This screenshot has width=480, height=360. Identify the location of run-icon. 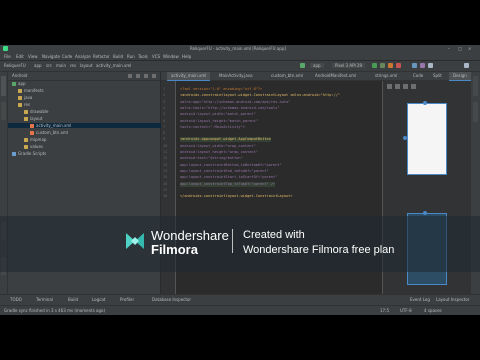
(374, 65).